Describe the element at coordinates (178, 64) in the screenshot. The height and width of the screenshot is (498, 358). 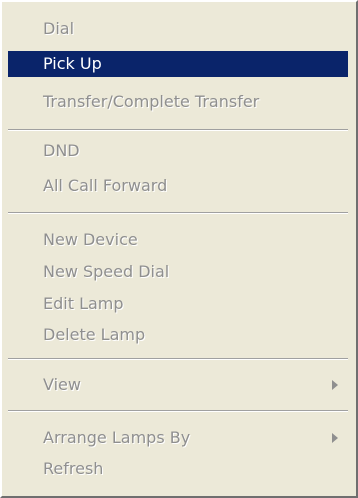
I see `menu-item-pick-up: Pick Up` at that location.